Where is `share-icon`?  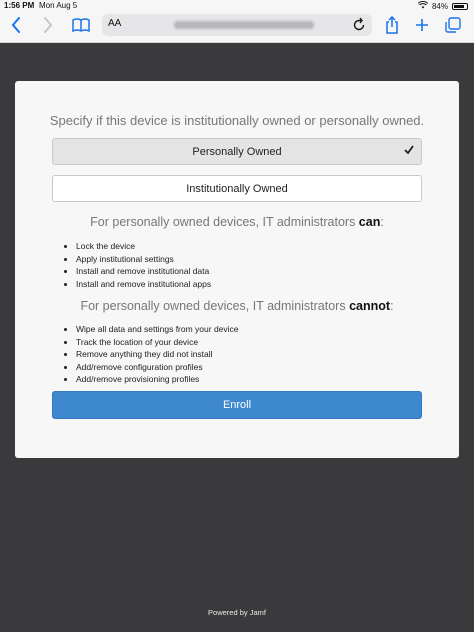 share-icon is located at coordinates (392, 25).